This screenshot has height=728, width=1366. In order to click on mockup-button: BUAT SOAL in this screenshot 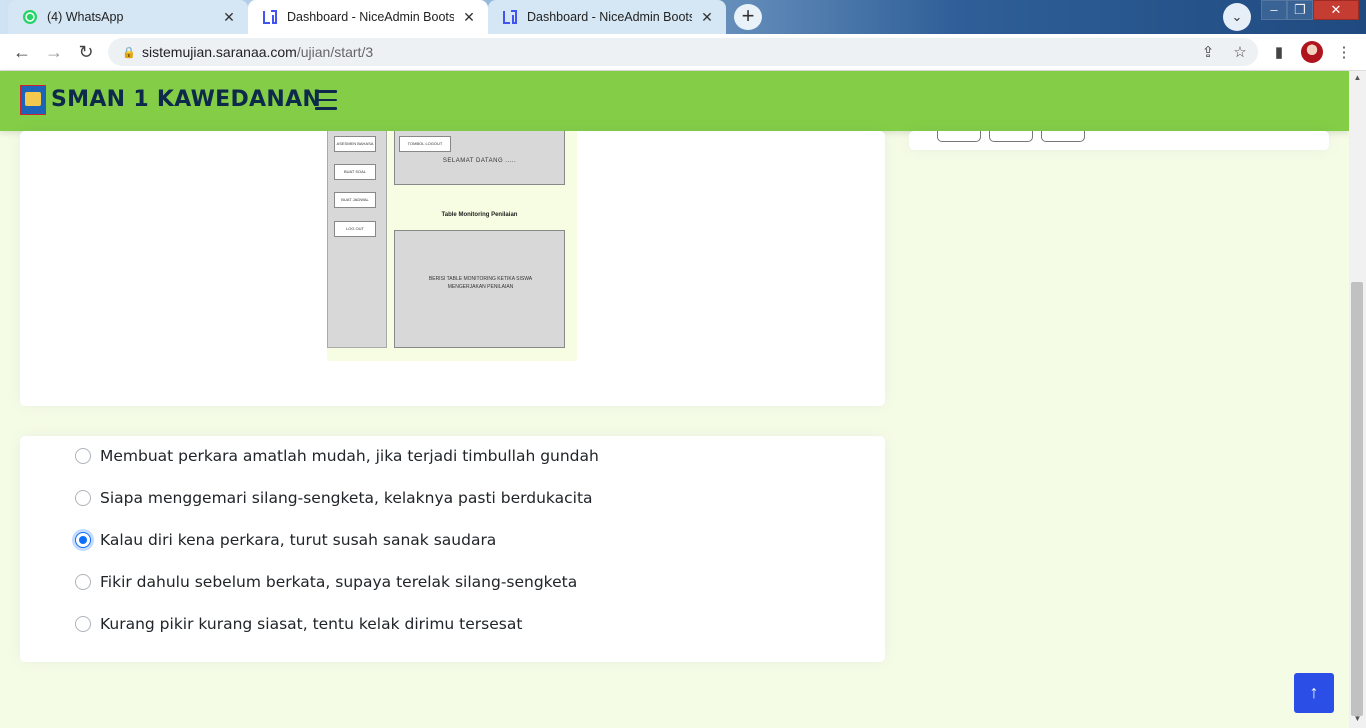, I will do `click(355, 172)`.